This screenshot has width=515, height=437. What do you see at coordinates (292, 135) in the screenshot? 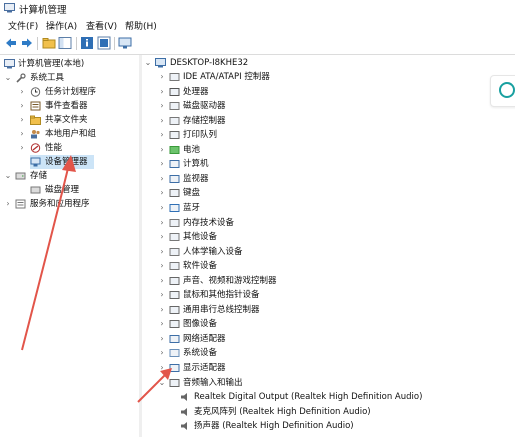
I see `device-category-row: › 打印队列` at bounding box center [292, 135].